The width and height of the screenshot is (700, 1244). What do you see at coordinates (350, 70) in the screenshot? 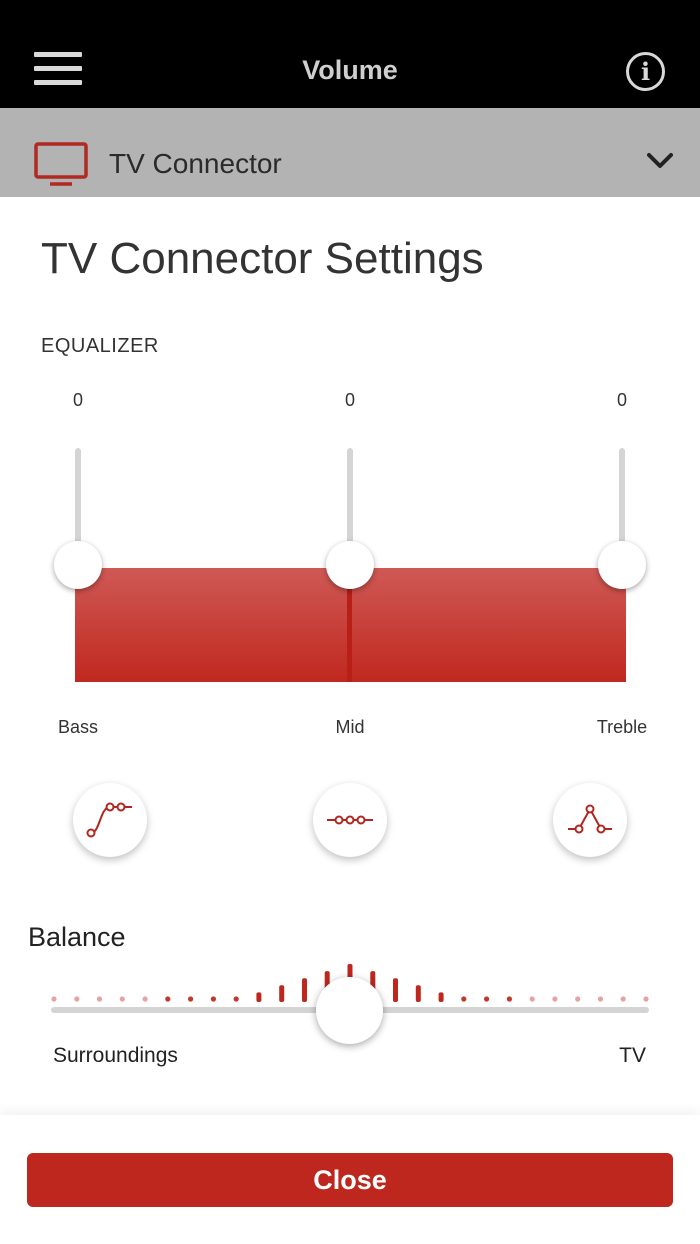
I see `page-title: Volume` at bounding box center [350, 70].